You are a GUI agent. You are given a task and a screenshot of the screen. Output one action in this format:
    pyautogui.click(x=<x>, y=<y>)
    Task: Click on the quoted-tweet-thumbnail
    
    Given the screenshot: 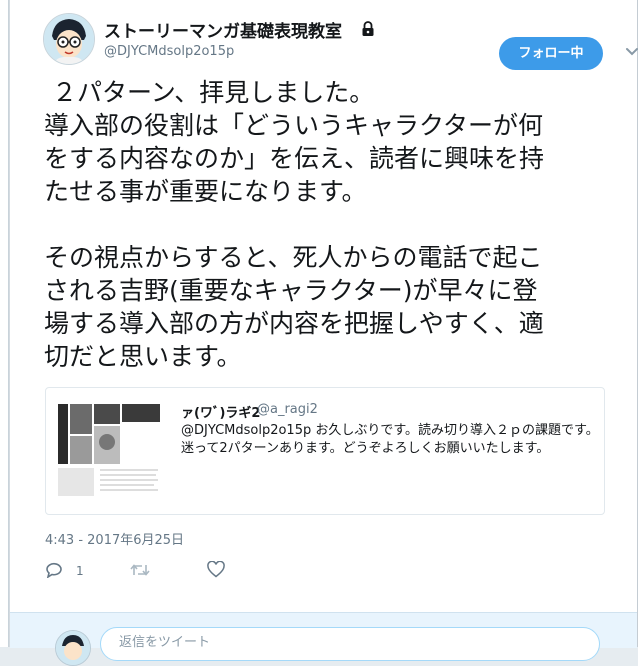 What is the action you would take?
    pyautogui.click(x=109, y=450)
    